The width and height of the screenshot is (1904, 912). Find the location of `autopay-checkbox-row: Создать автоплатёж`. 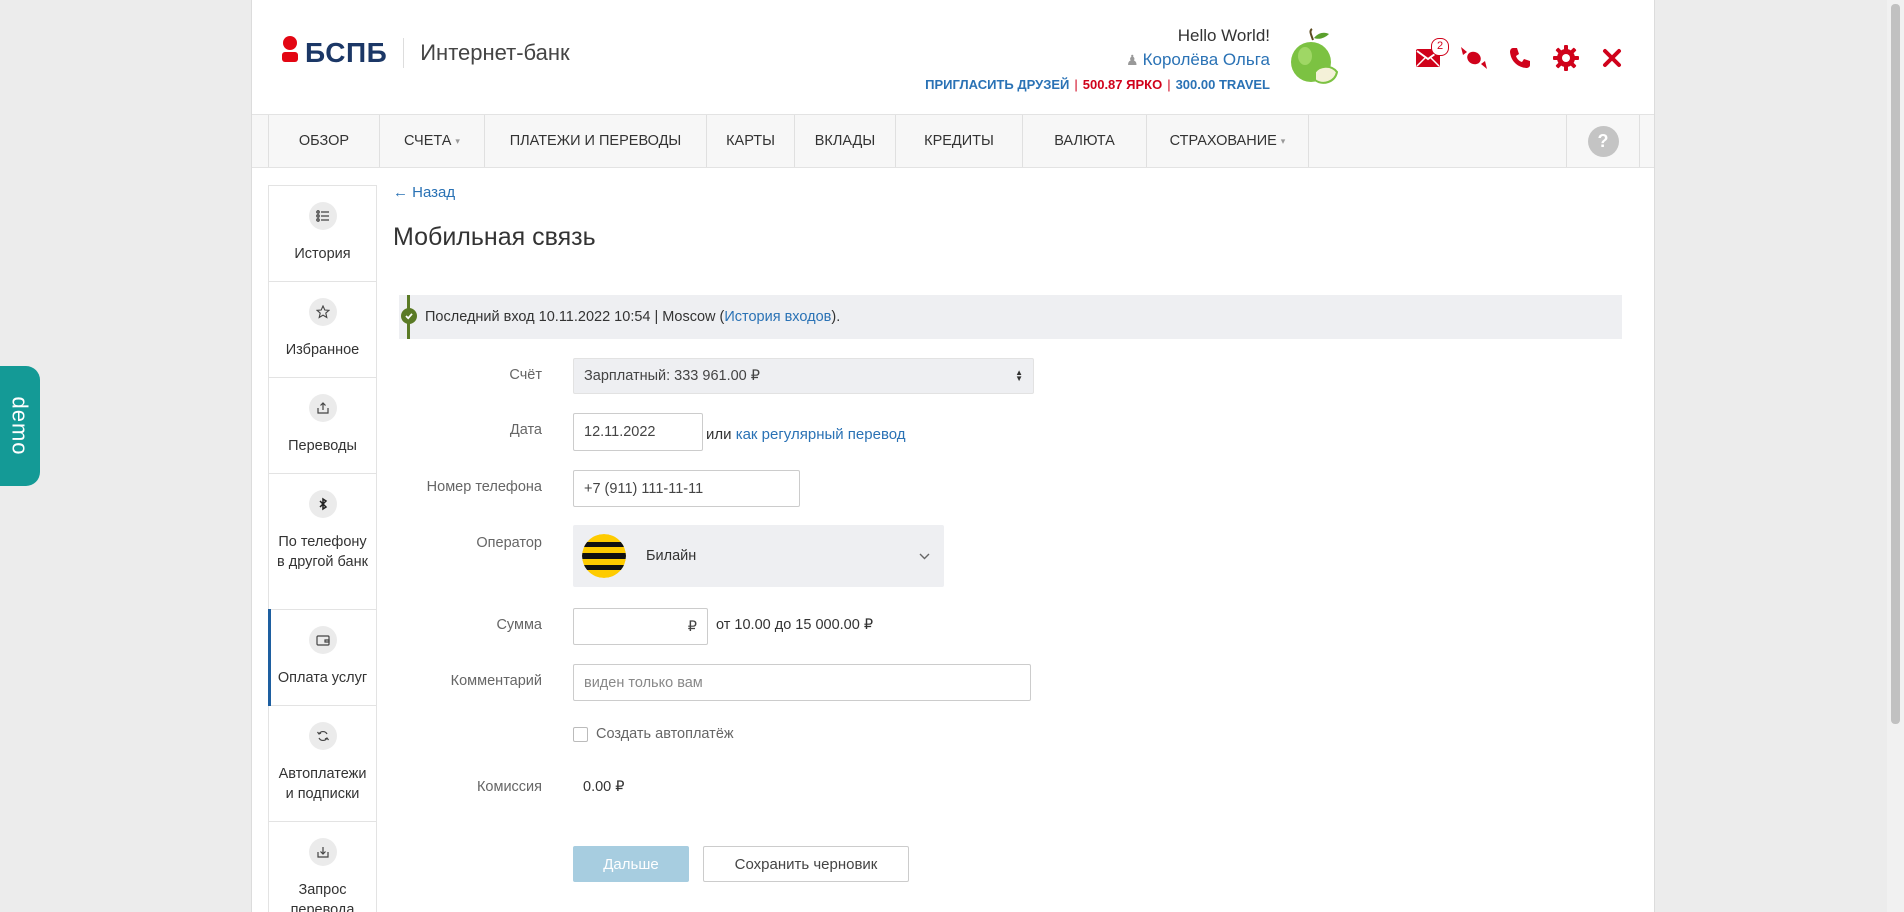

autopay-checkbox-row: Создать автоплатёж is located at coordinates (653, 734).